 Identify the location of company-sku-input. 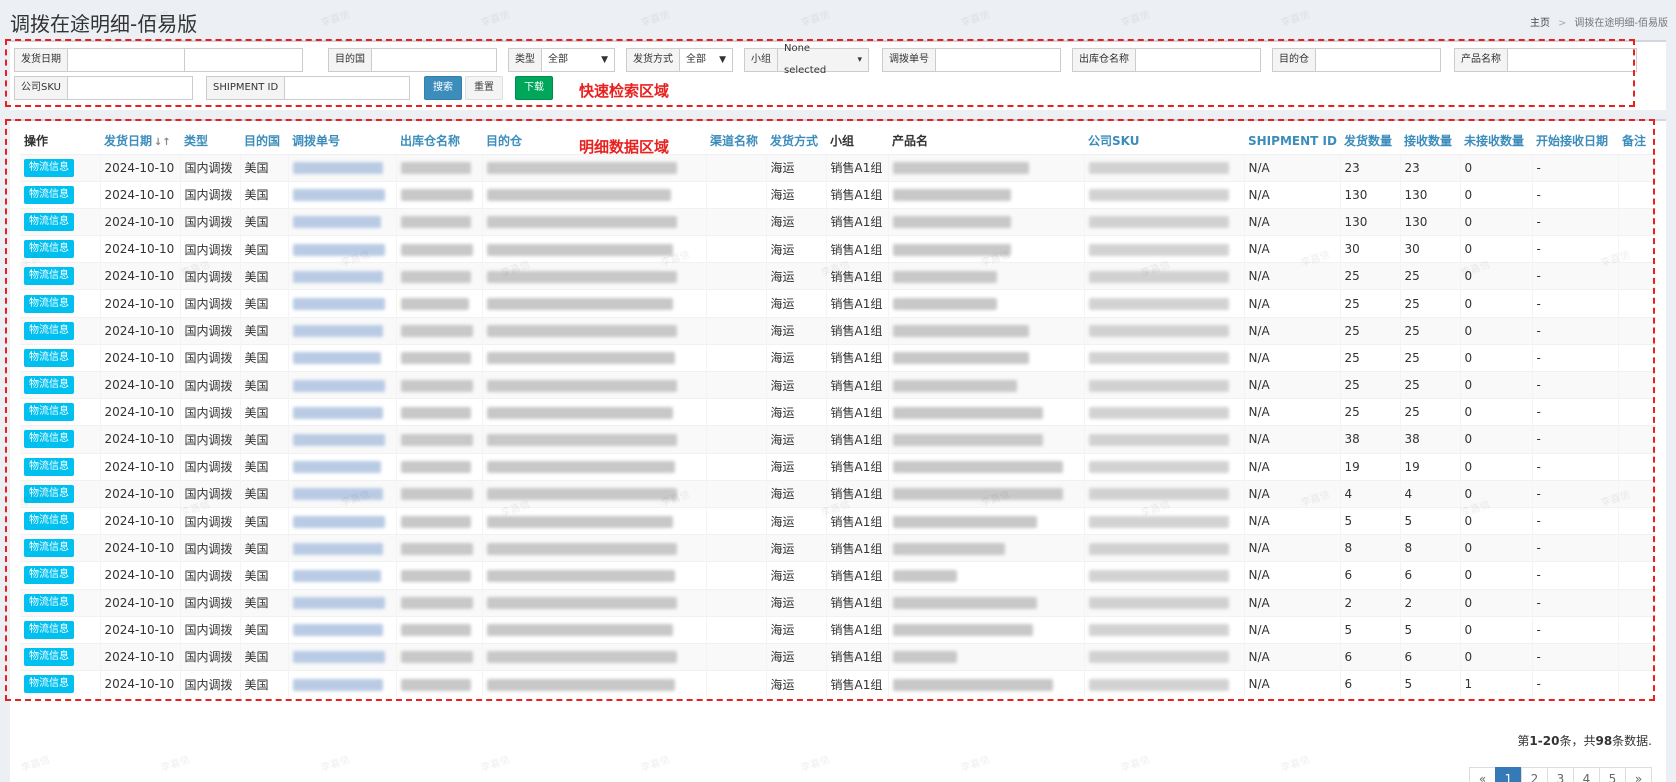
(129, 88).